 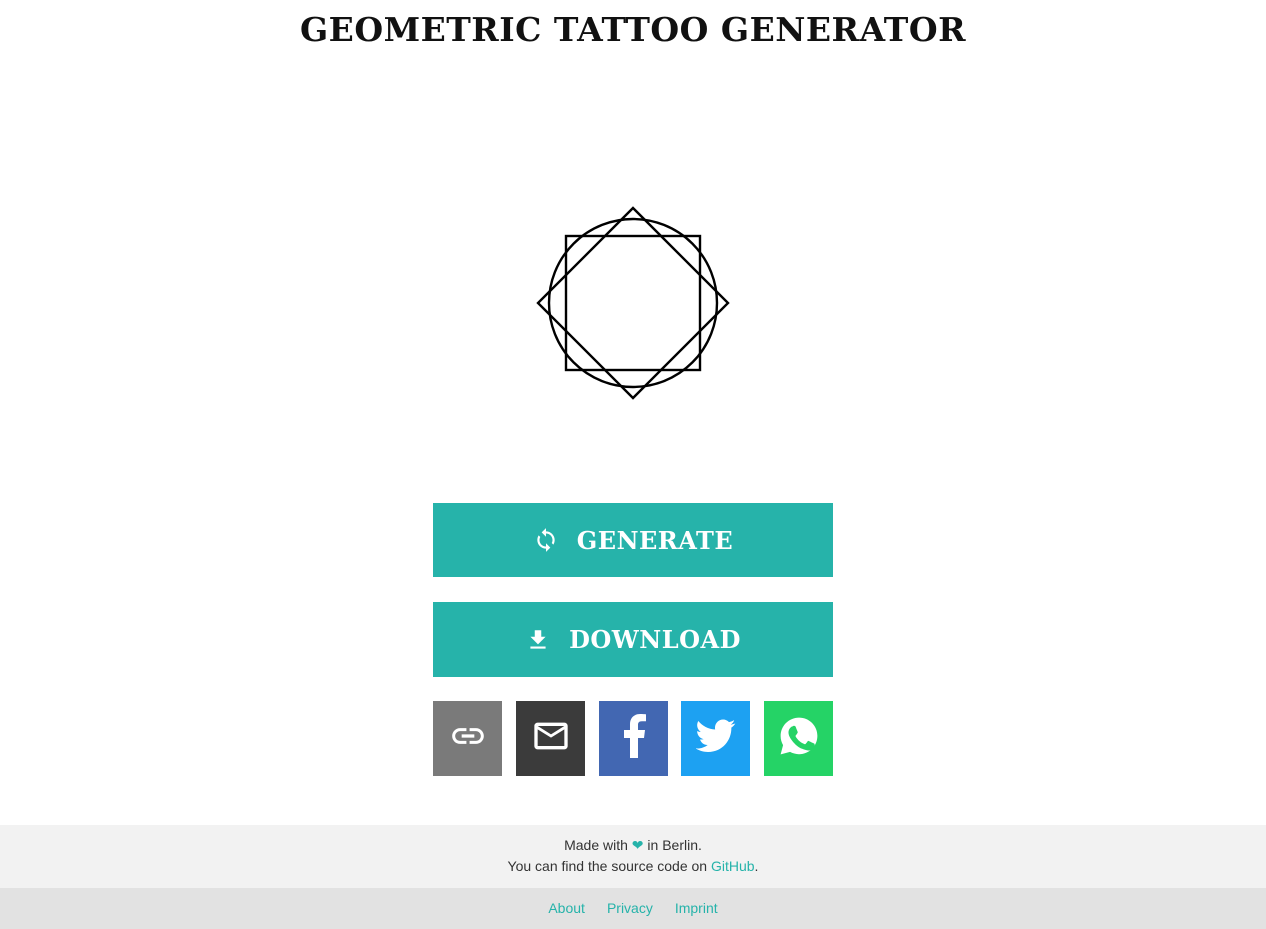 I want to click on tattoo-circle, so click(x=633, y=303).